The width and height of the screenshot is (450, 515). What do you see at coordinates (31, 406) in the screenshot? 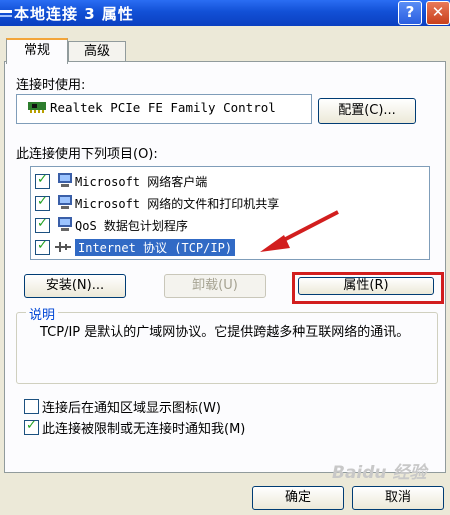
I see `show-icon-checkbox` at bounding box center [31, 406].